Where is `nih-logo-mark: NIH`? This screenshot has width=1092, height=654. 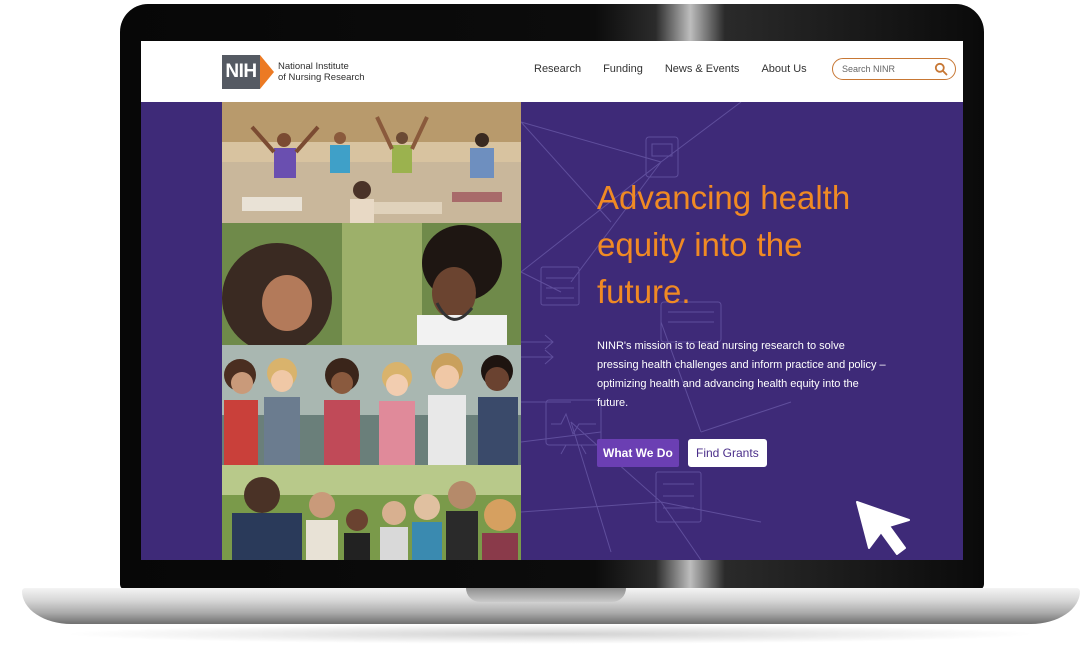 nih-logo-mark: NIH is located at coordinates (241, 72).